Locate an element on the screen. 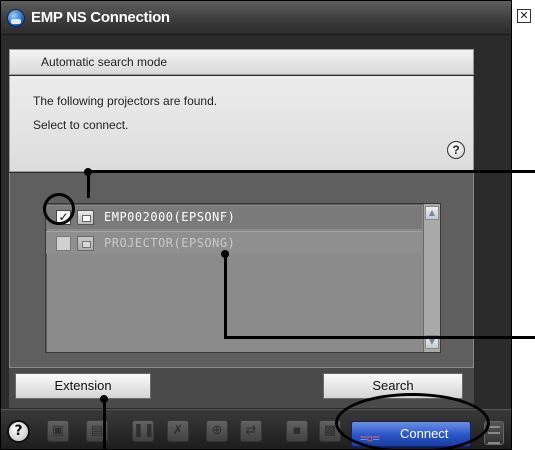 The height and width of the screenshot is (450, 535). info-line-select: Select to connect. is located at coordinates (81, 125).